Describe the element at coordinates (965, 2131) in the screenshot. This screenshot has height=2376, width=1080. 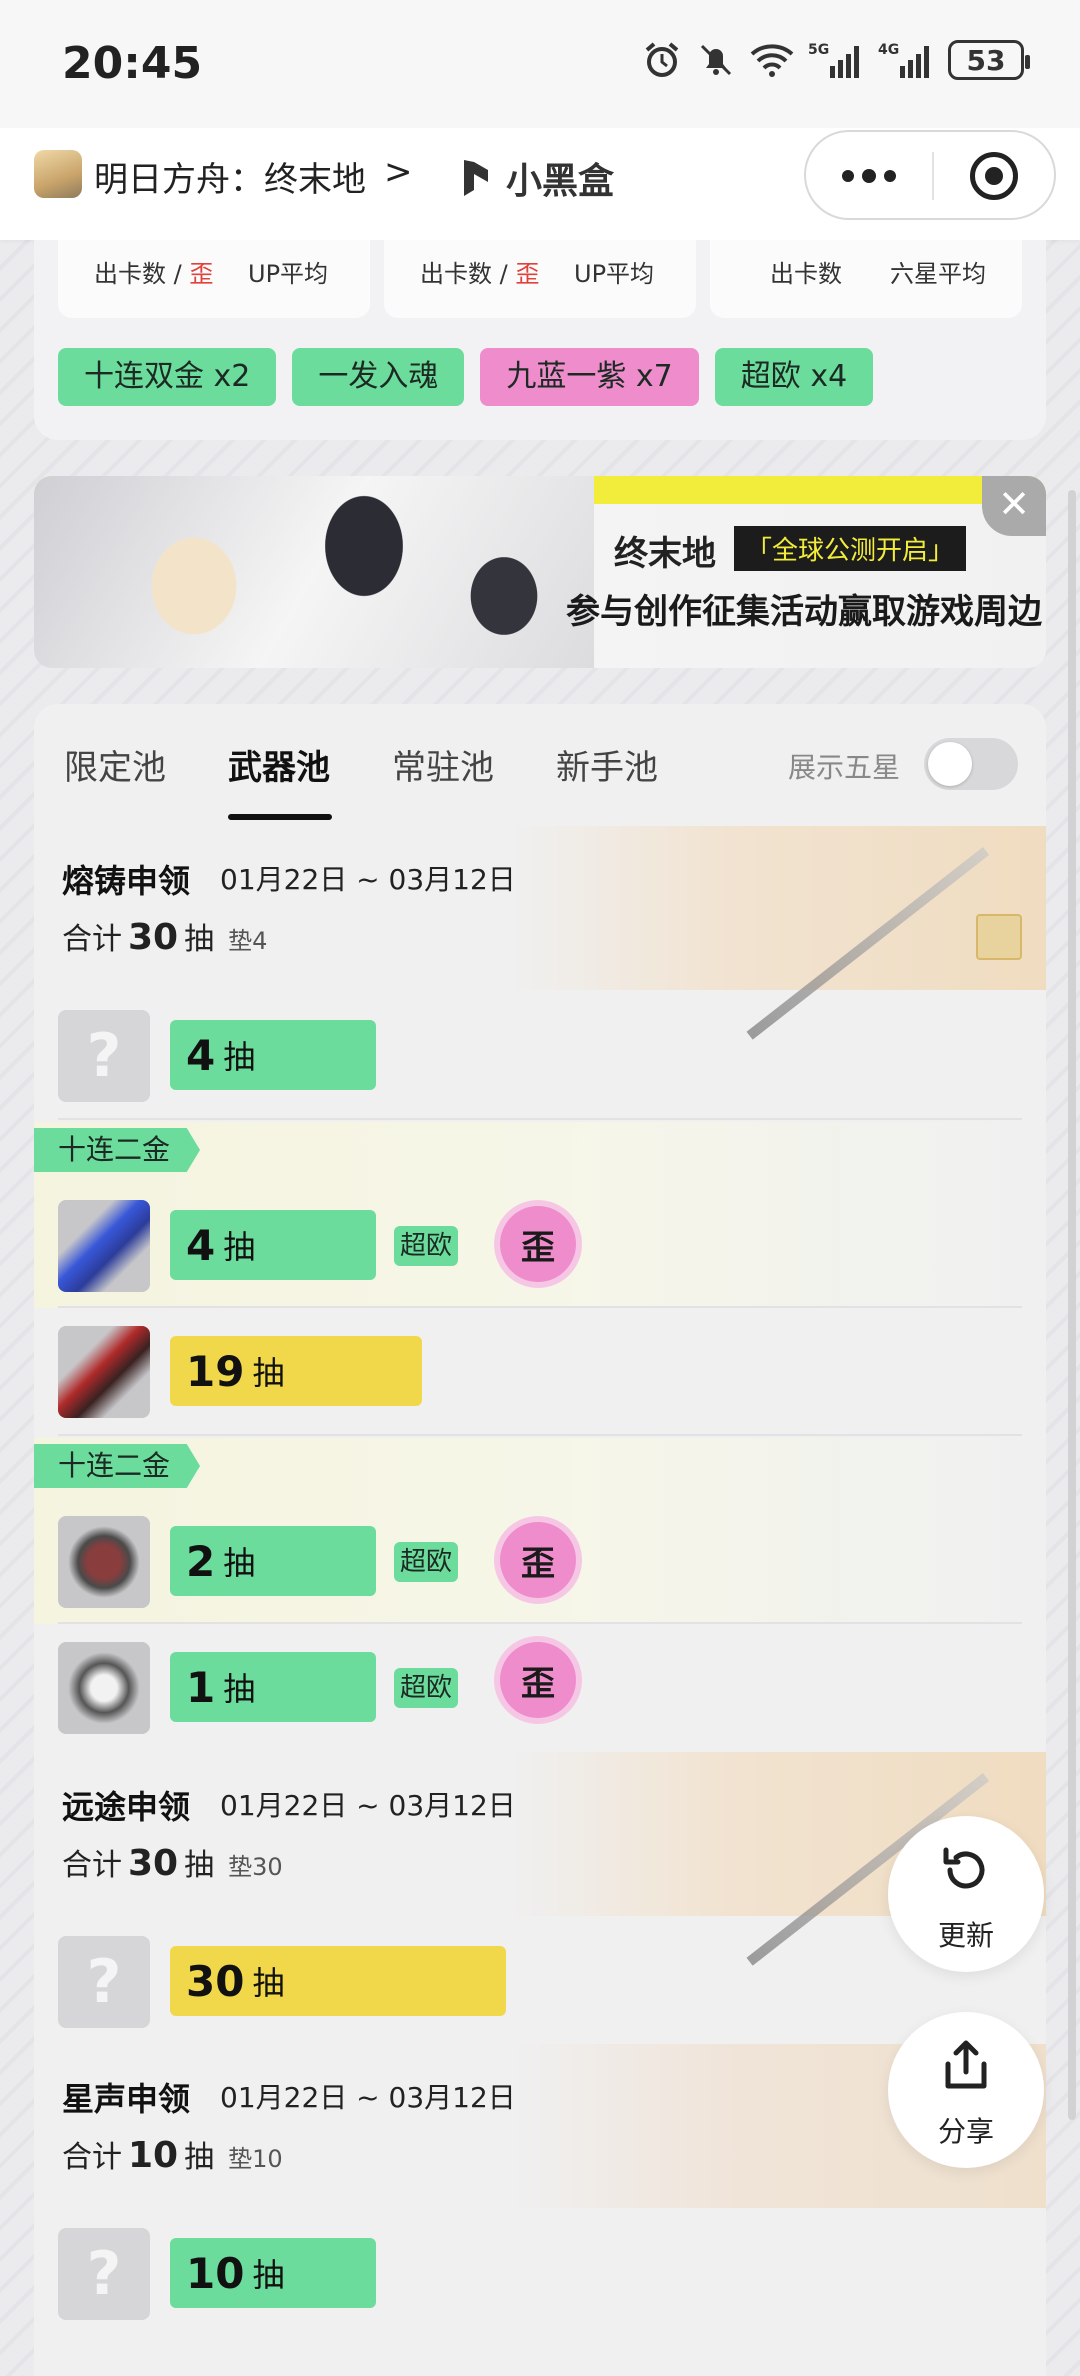
I see `share-label: 分享` at that location.